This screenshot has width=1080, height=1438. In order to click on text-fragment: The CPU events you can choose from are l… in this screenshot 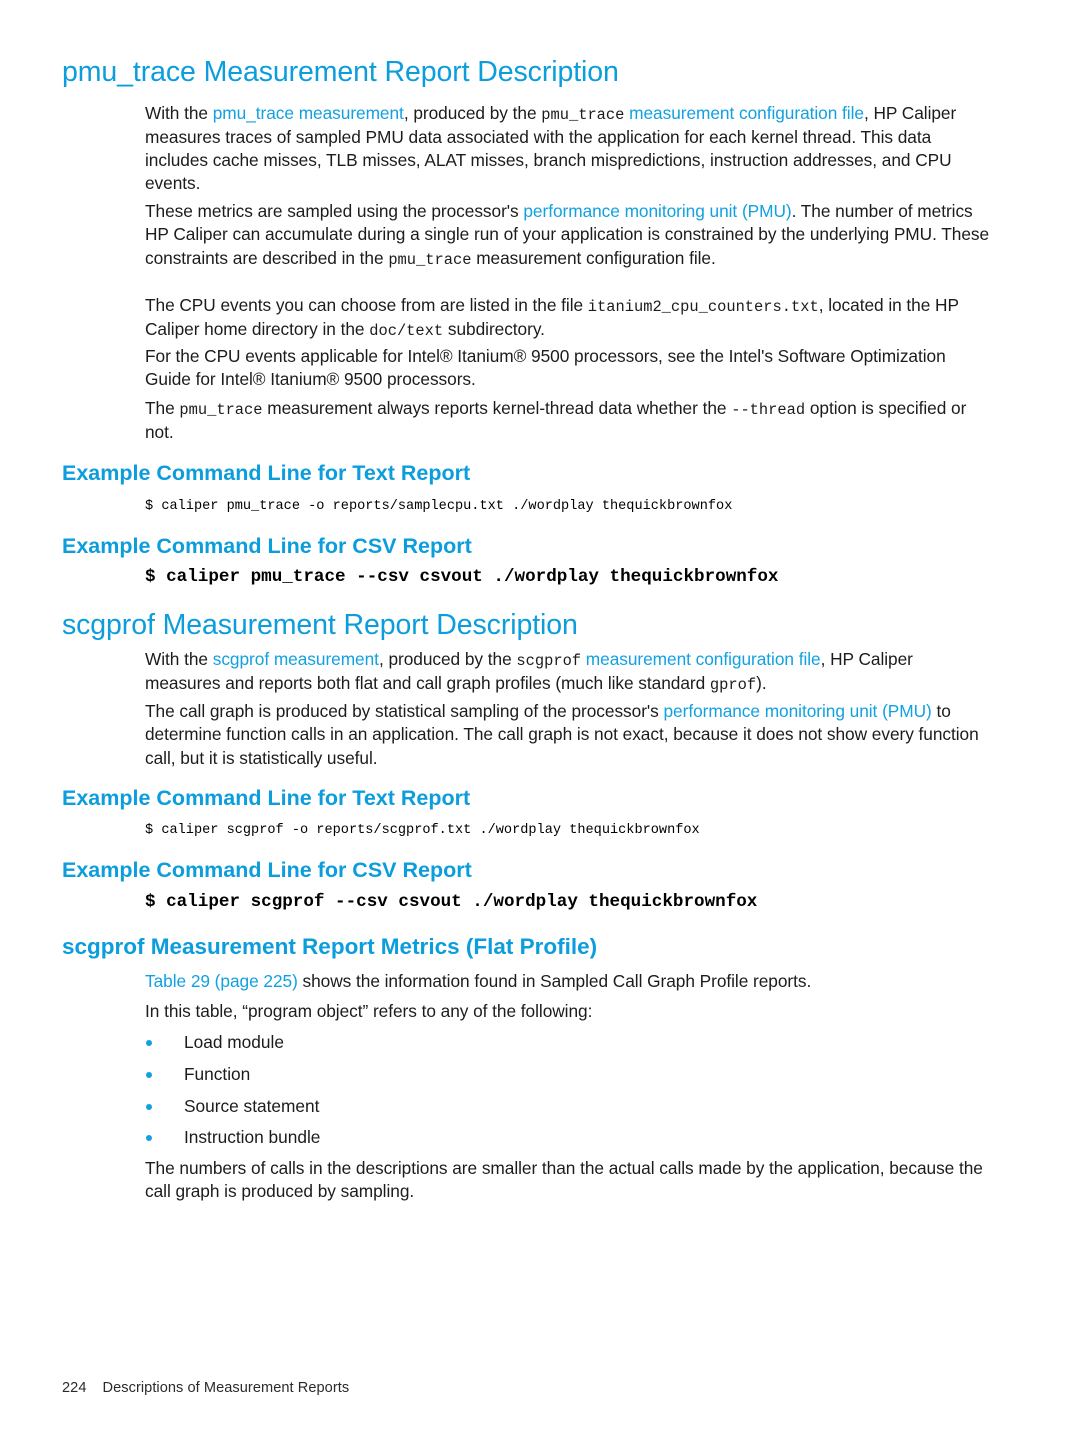, I will do `click(366, 305)`.